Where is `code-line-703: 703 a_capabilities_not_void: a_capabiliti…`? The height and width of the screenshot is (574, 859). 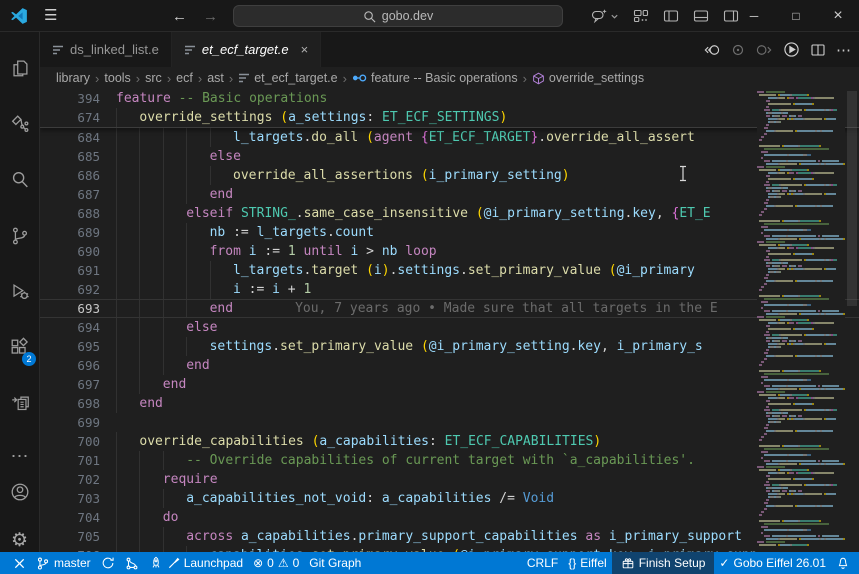 code-line-703: 703 a_capabilities_not_void: a_capabiliti… is located at coordinates (449, 498).